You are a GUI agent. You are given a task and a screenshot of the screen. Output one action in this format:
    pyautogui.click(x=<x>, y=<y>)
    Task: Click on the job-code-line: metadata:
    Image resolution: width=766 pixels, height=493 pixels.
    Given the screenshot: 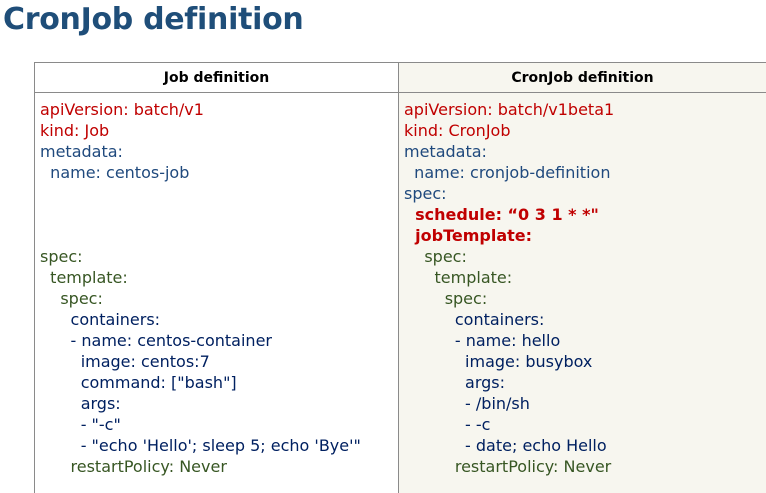 What is the action you would take?
    pyautogui.click(x=219, y=151)
    